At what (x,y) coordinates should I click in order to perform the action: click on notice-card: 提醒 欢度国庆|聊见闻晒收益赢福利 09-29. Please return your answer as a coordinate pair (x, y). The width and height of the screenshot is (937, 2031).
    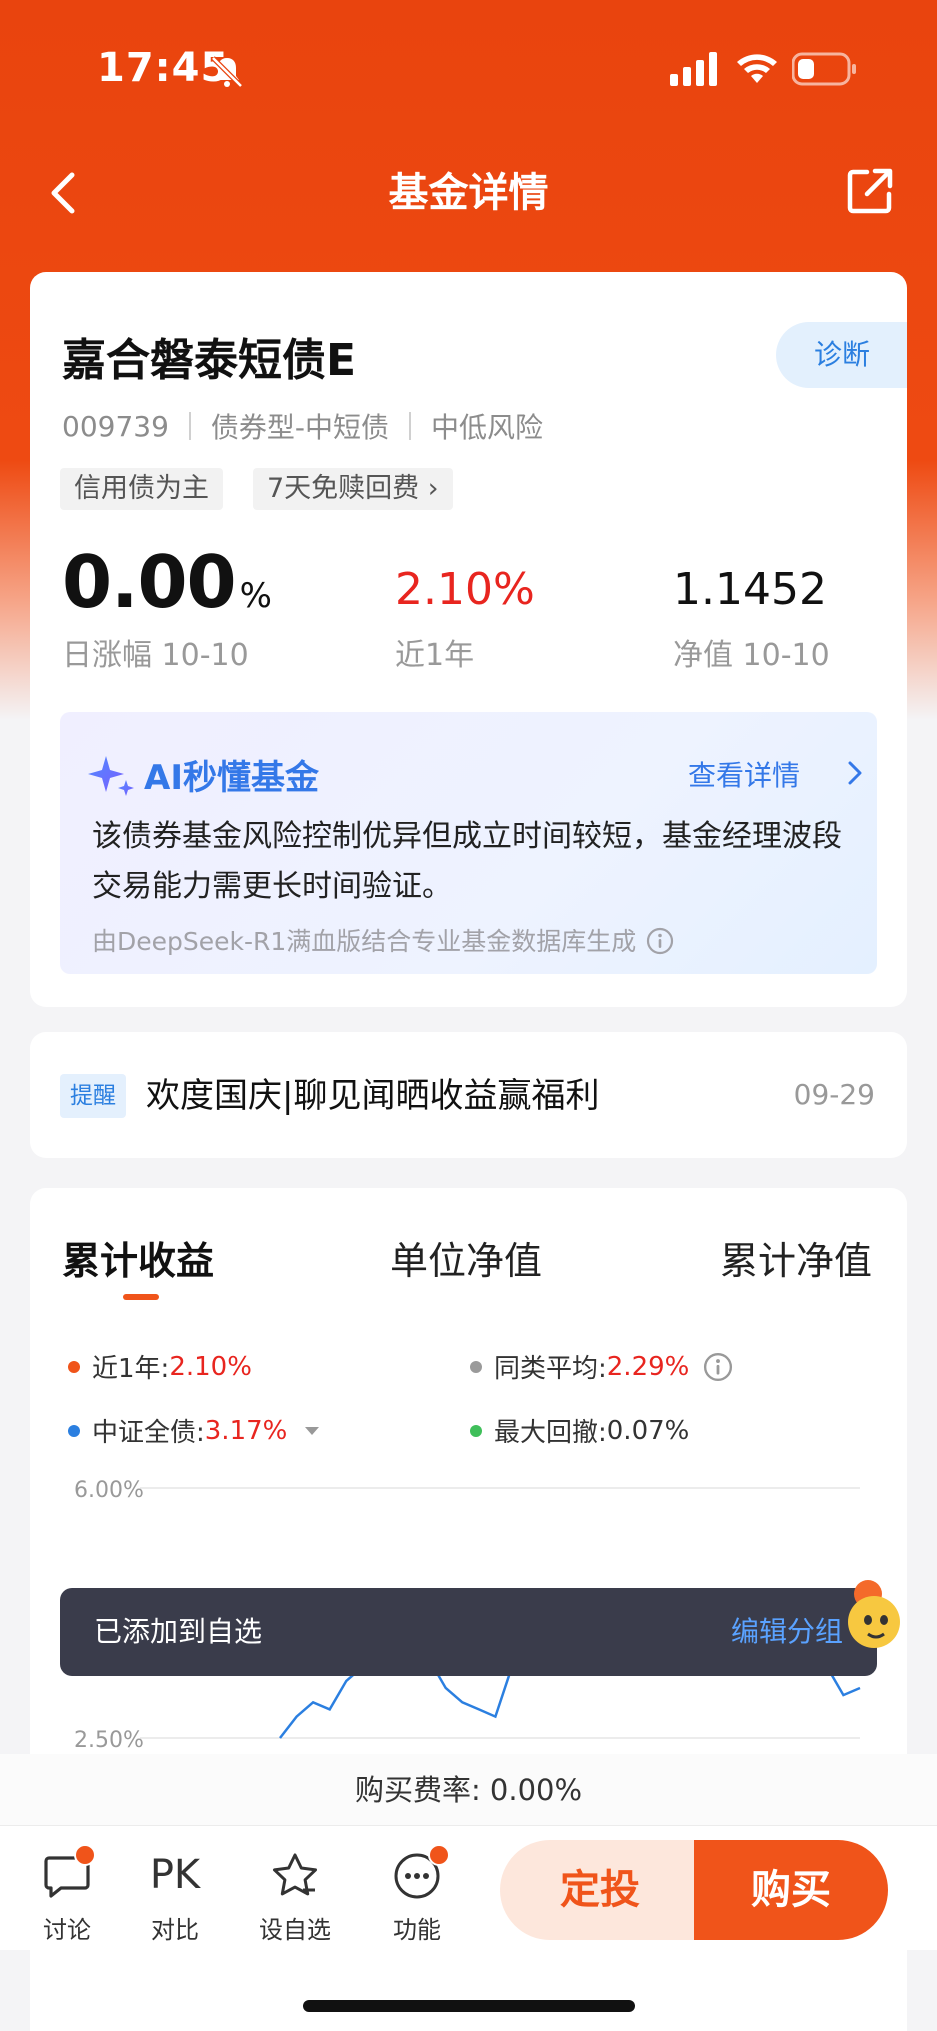
    Looking at the image, I should click on (468, 1095).